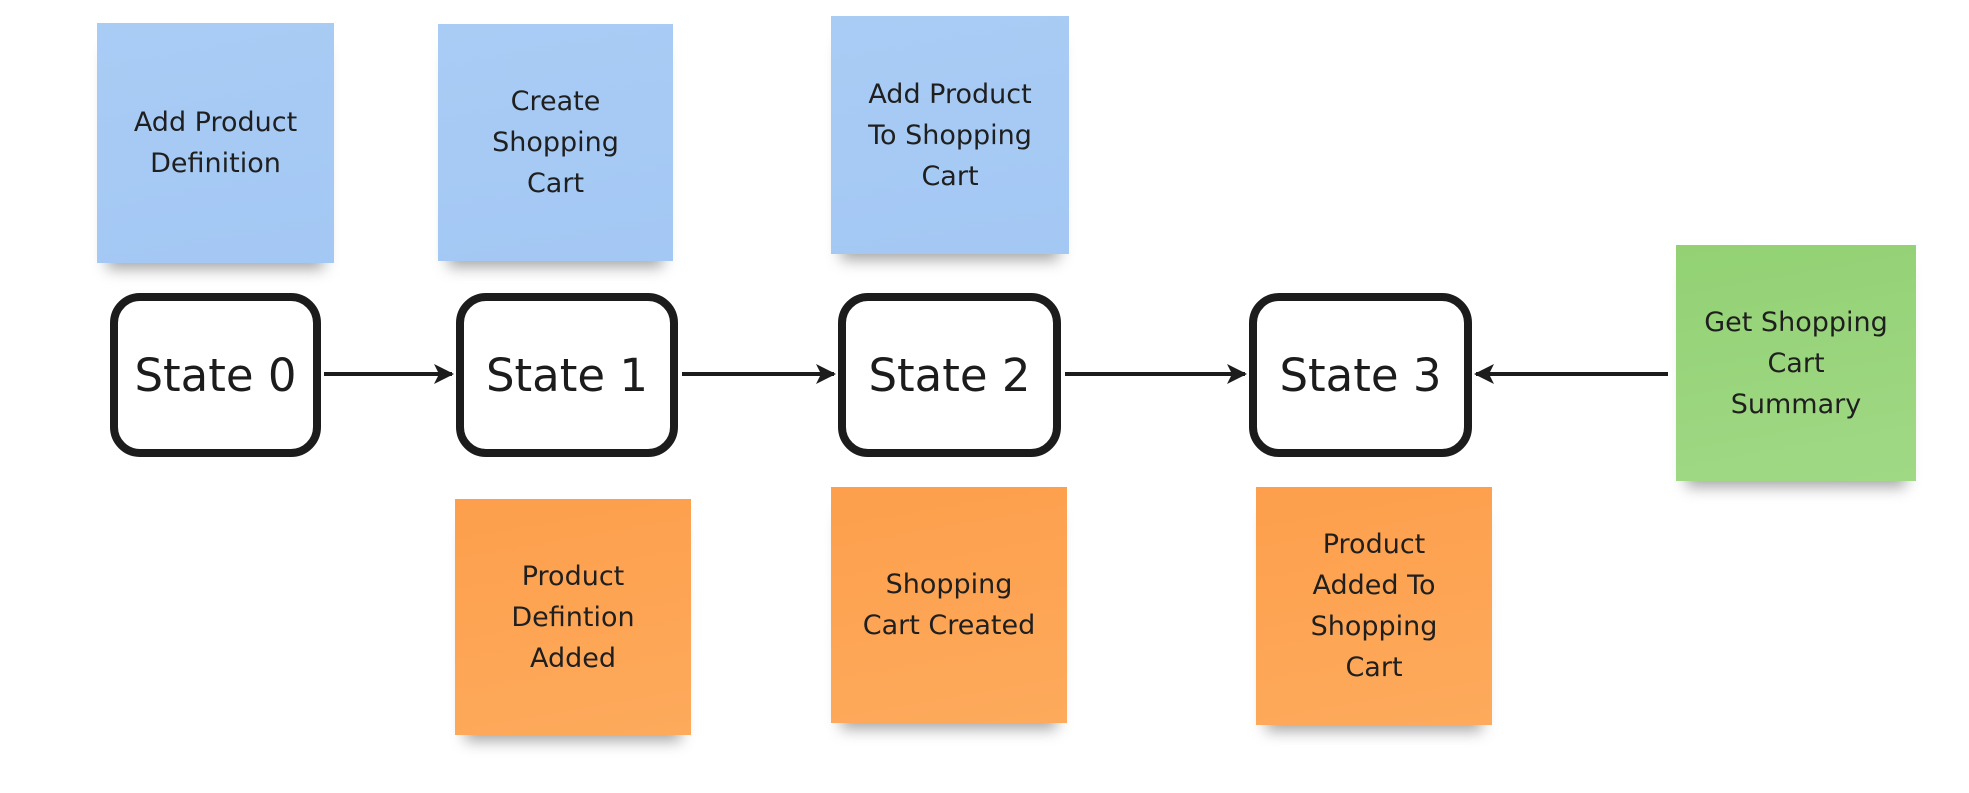 Image resolution: width=1969 pixels, height=793 pixels. Describe the element at coordinates (573, 617) in the screenshot. I see `event-note: Product Defintion Added` at that location.